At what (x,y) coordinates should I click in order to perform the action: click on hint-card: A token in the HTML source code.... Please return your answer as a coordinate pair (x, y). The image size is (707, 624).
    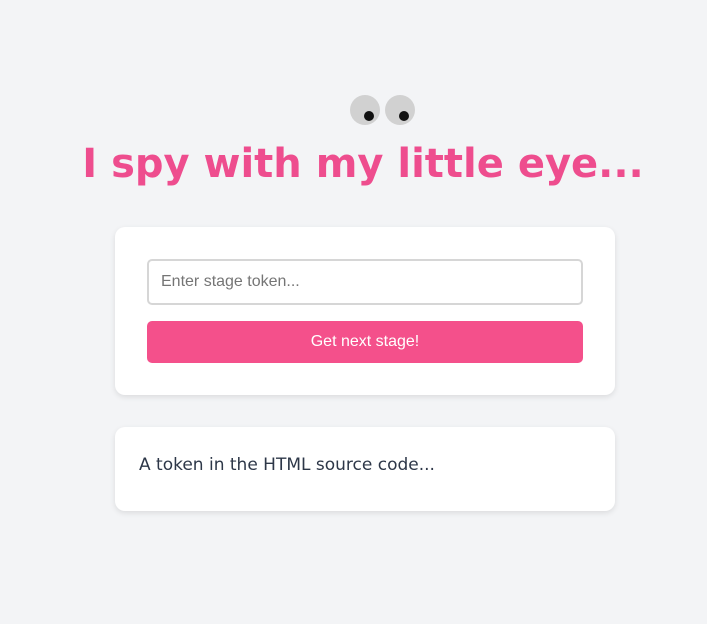
    Looking at the image, I should click on (365, 469).